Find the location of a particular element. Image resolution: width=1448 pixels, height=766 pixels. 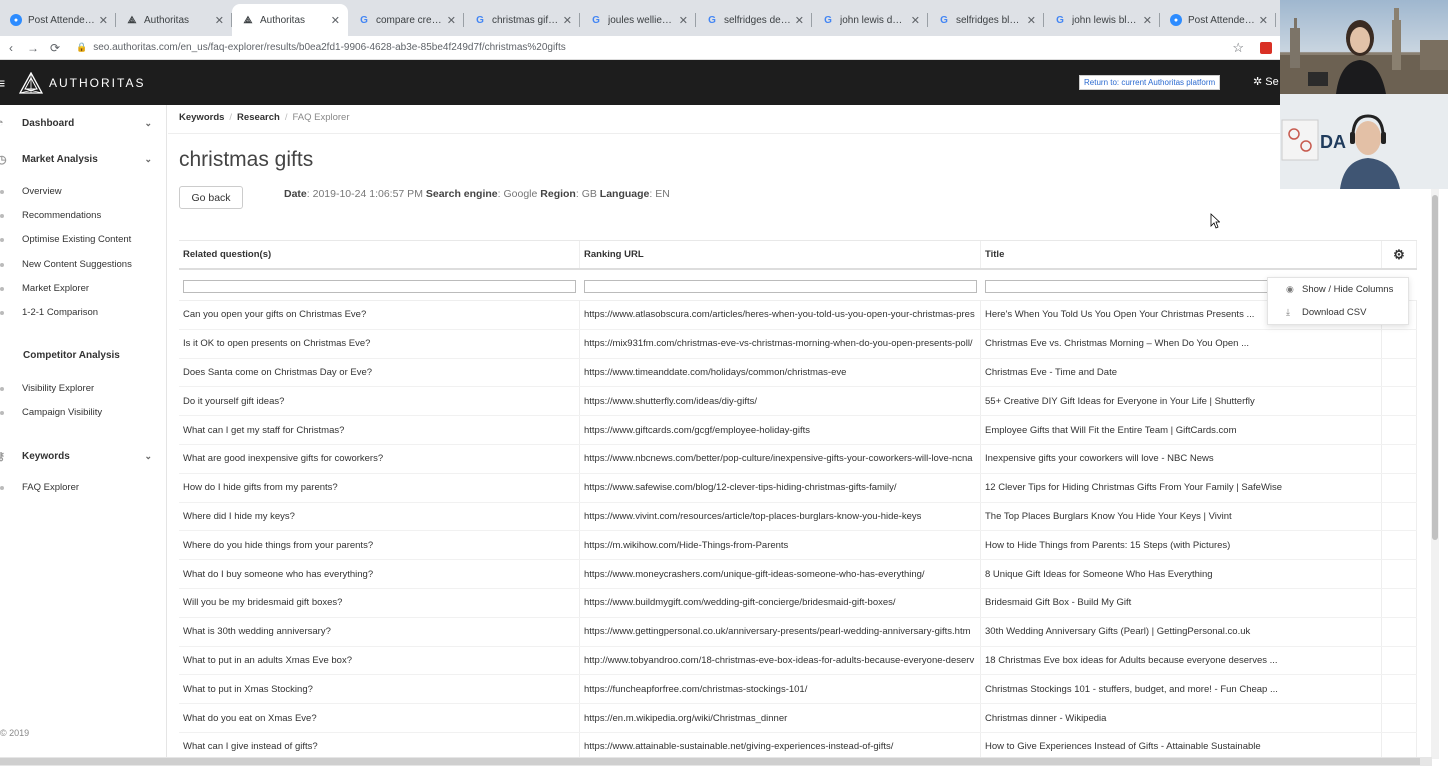

forward-arrow-icon: → is located at coordinates (33, 48).